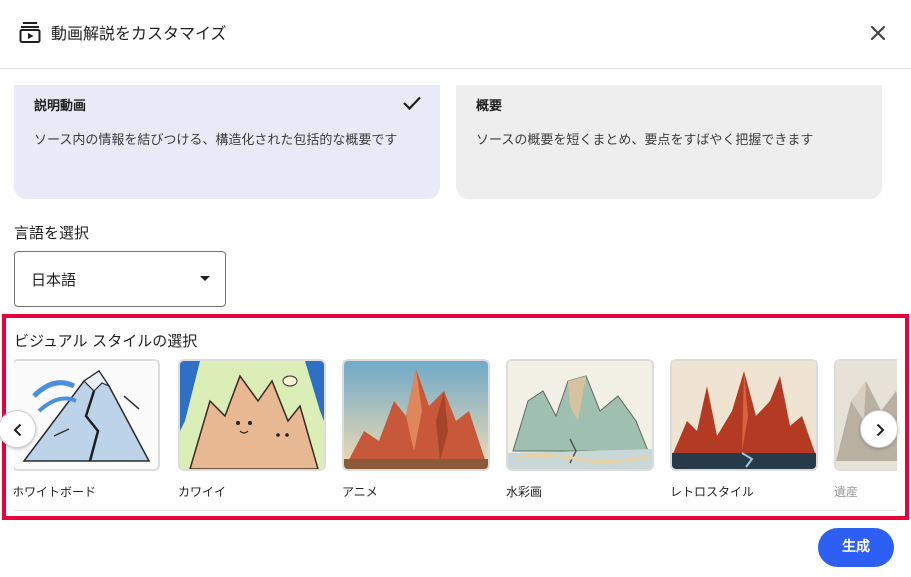 Image resolution: width=911 pixels, height=577 pixels. I want to click on card-description: ソース内の情報を結びつける、構造化された包括的な概要です, so click(216, 140).